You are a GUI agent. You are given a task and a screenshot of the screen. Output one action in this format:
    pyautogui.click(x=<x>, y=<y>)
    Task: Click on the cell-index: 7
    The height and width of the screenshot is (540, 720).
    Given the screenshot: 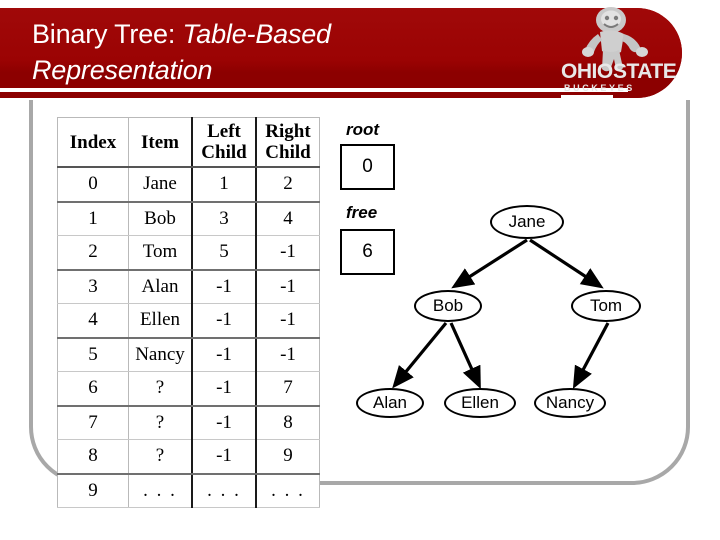 What is the action you would take?
    pyautogui.click(x=93, y=422)
    